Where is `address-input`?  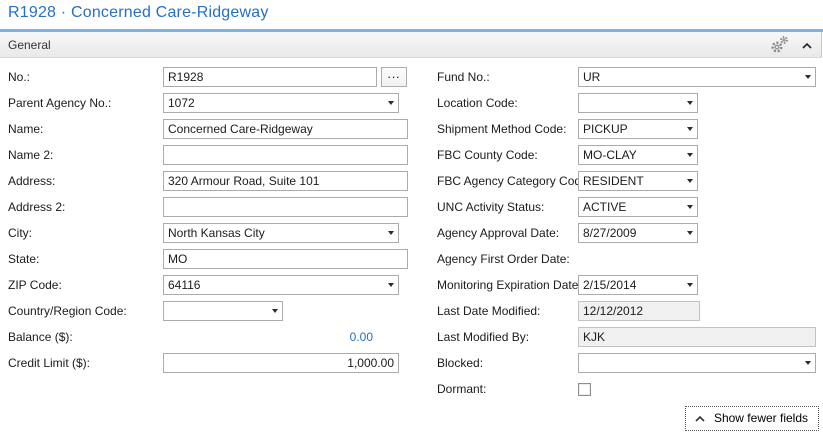 address-input is located at coordinates (285, 181).